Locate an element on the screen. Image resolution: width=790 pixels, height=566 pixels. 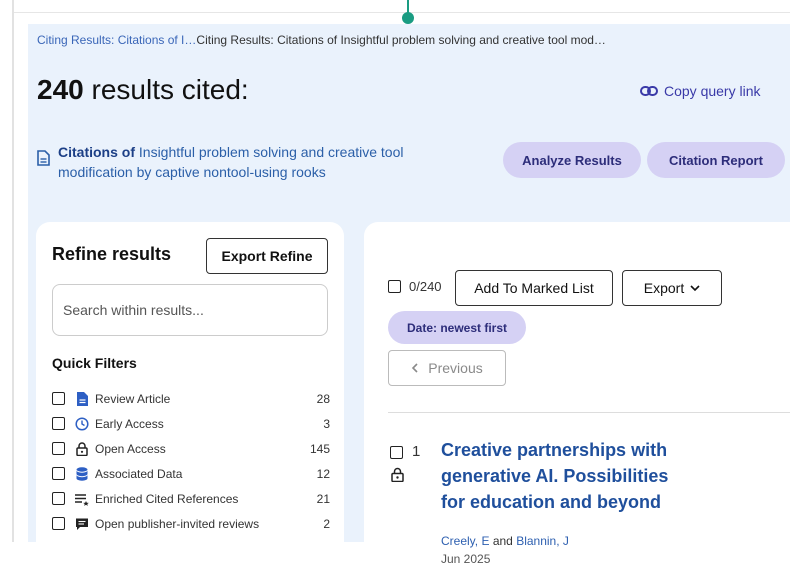
filter-associated-data: Associated Data 12 is located at coordinates (191, 473).